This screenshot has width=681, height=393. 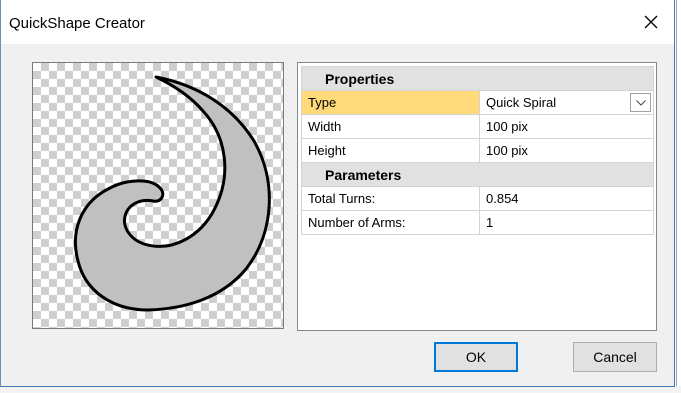 I want to click on background-desktop-bottom, so click(x=340, y=389).